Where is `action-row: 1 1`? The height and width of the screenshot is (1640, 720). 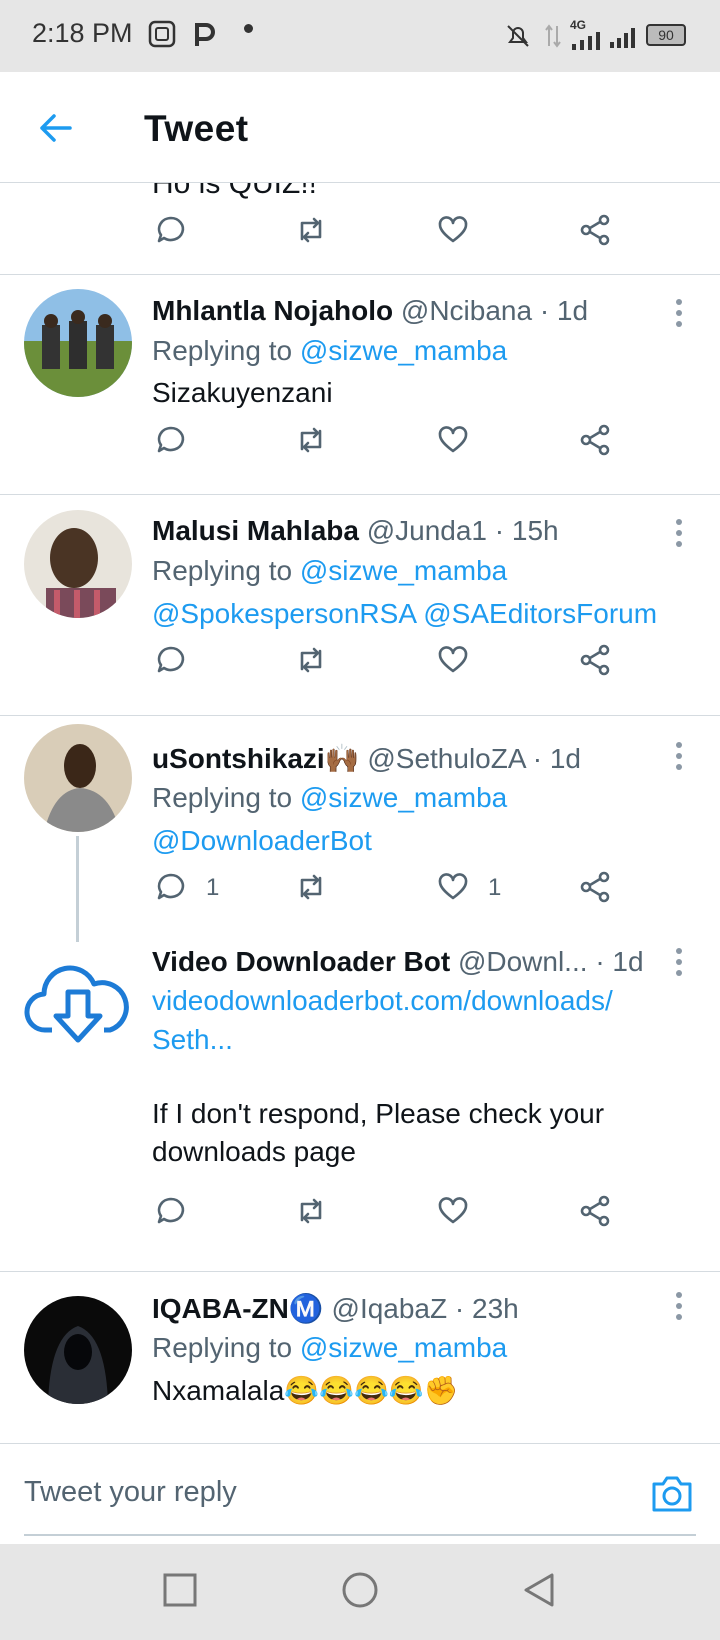
action-row: 1 1 is located at coordinates (360, 890).